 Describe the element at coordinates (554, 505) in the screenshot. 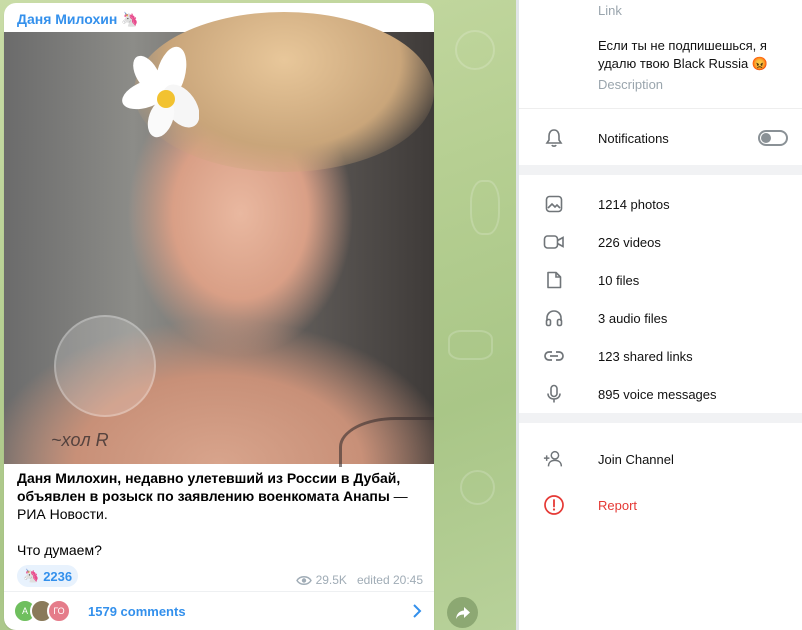

I see `warning-icon` at that location.